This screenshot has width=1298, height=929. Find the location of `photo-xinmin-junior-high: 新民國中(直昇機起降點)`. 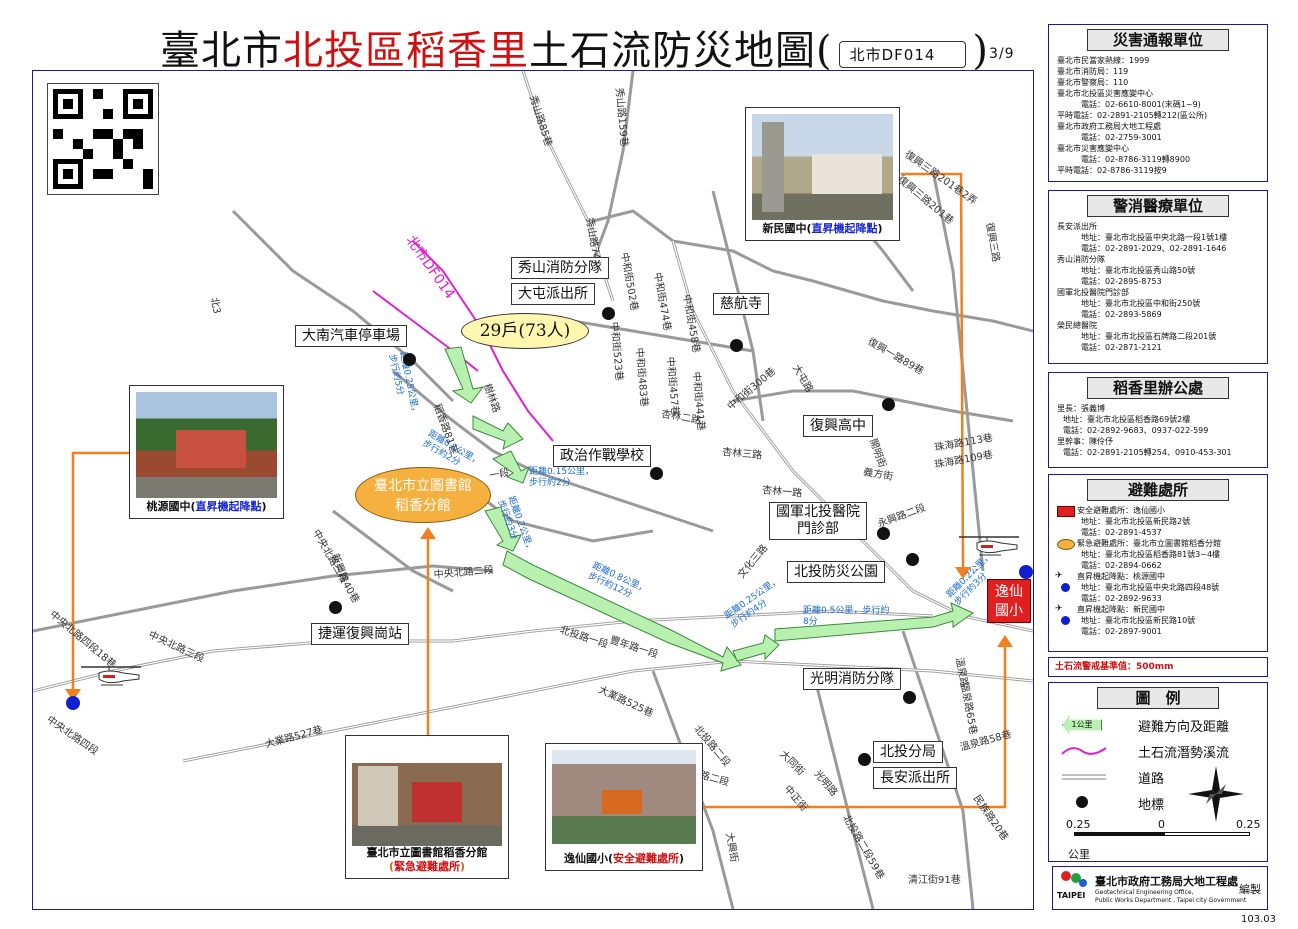

photo-xinmin-junior-high: 新民國中(直昇機起降點) is located at coordinates (822, 174).